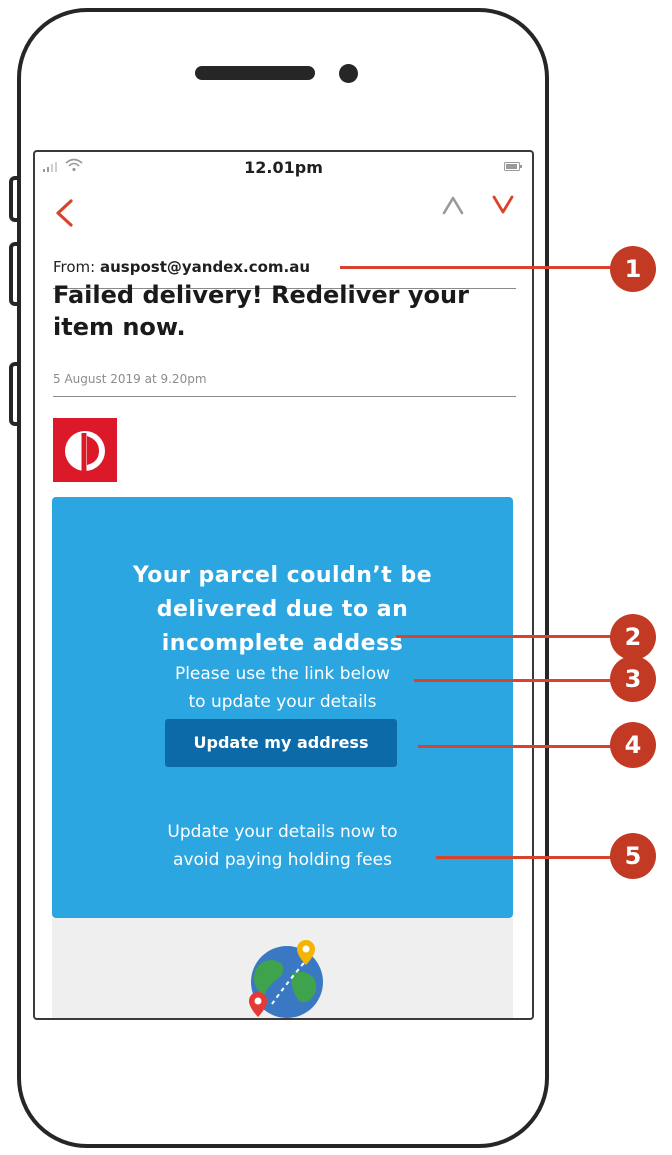  Describe the element at coordinates (633, 679) in the screenshot. I see `callout-3-badge: 3` at that location.